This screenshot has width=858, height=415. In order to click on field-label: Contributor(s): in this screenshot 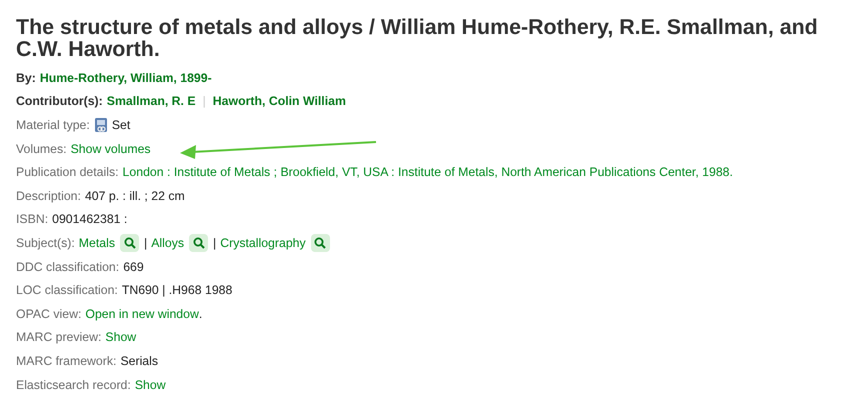, I will do `click(59, 101)`.